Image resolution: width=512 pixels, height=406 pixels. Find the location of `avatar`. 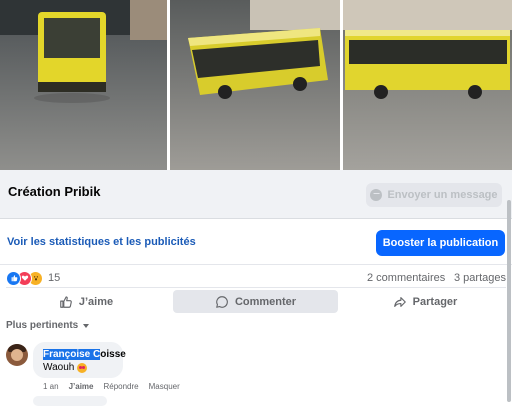

avatar is located at coordinates (17, 355).